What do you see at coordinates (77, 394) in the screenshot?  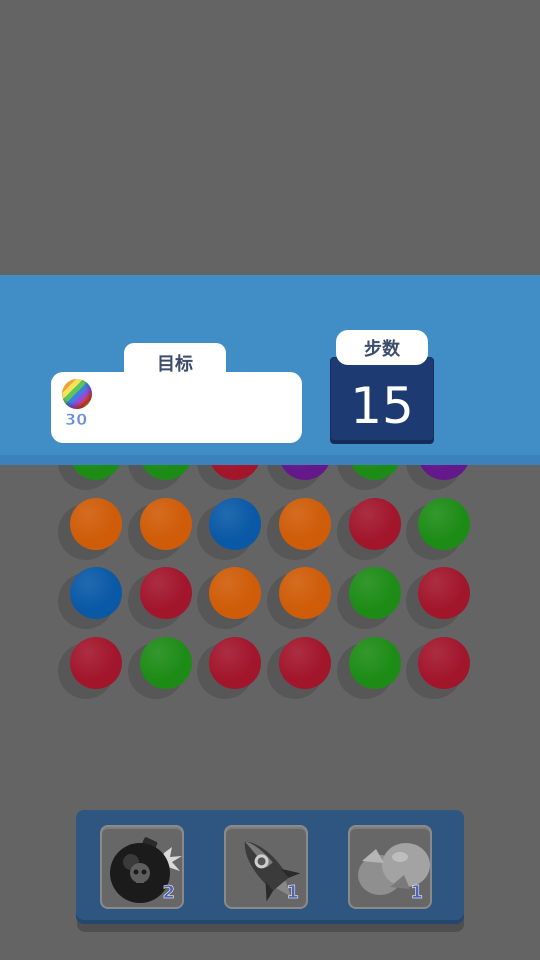 I see `rainbow-ball-icon` at bounding box center [77, 394].